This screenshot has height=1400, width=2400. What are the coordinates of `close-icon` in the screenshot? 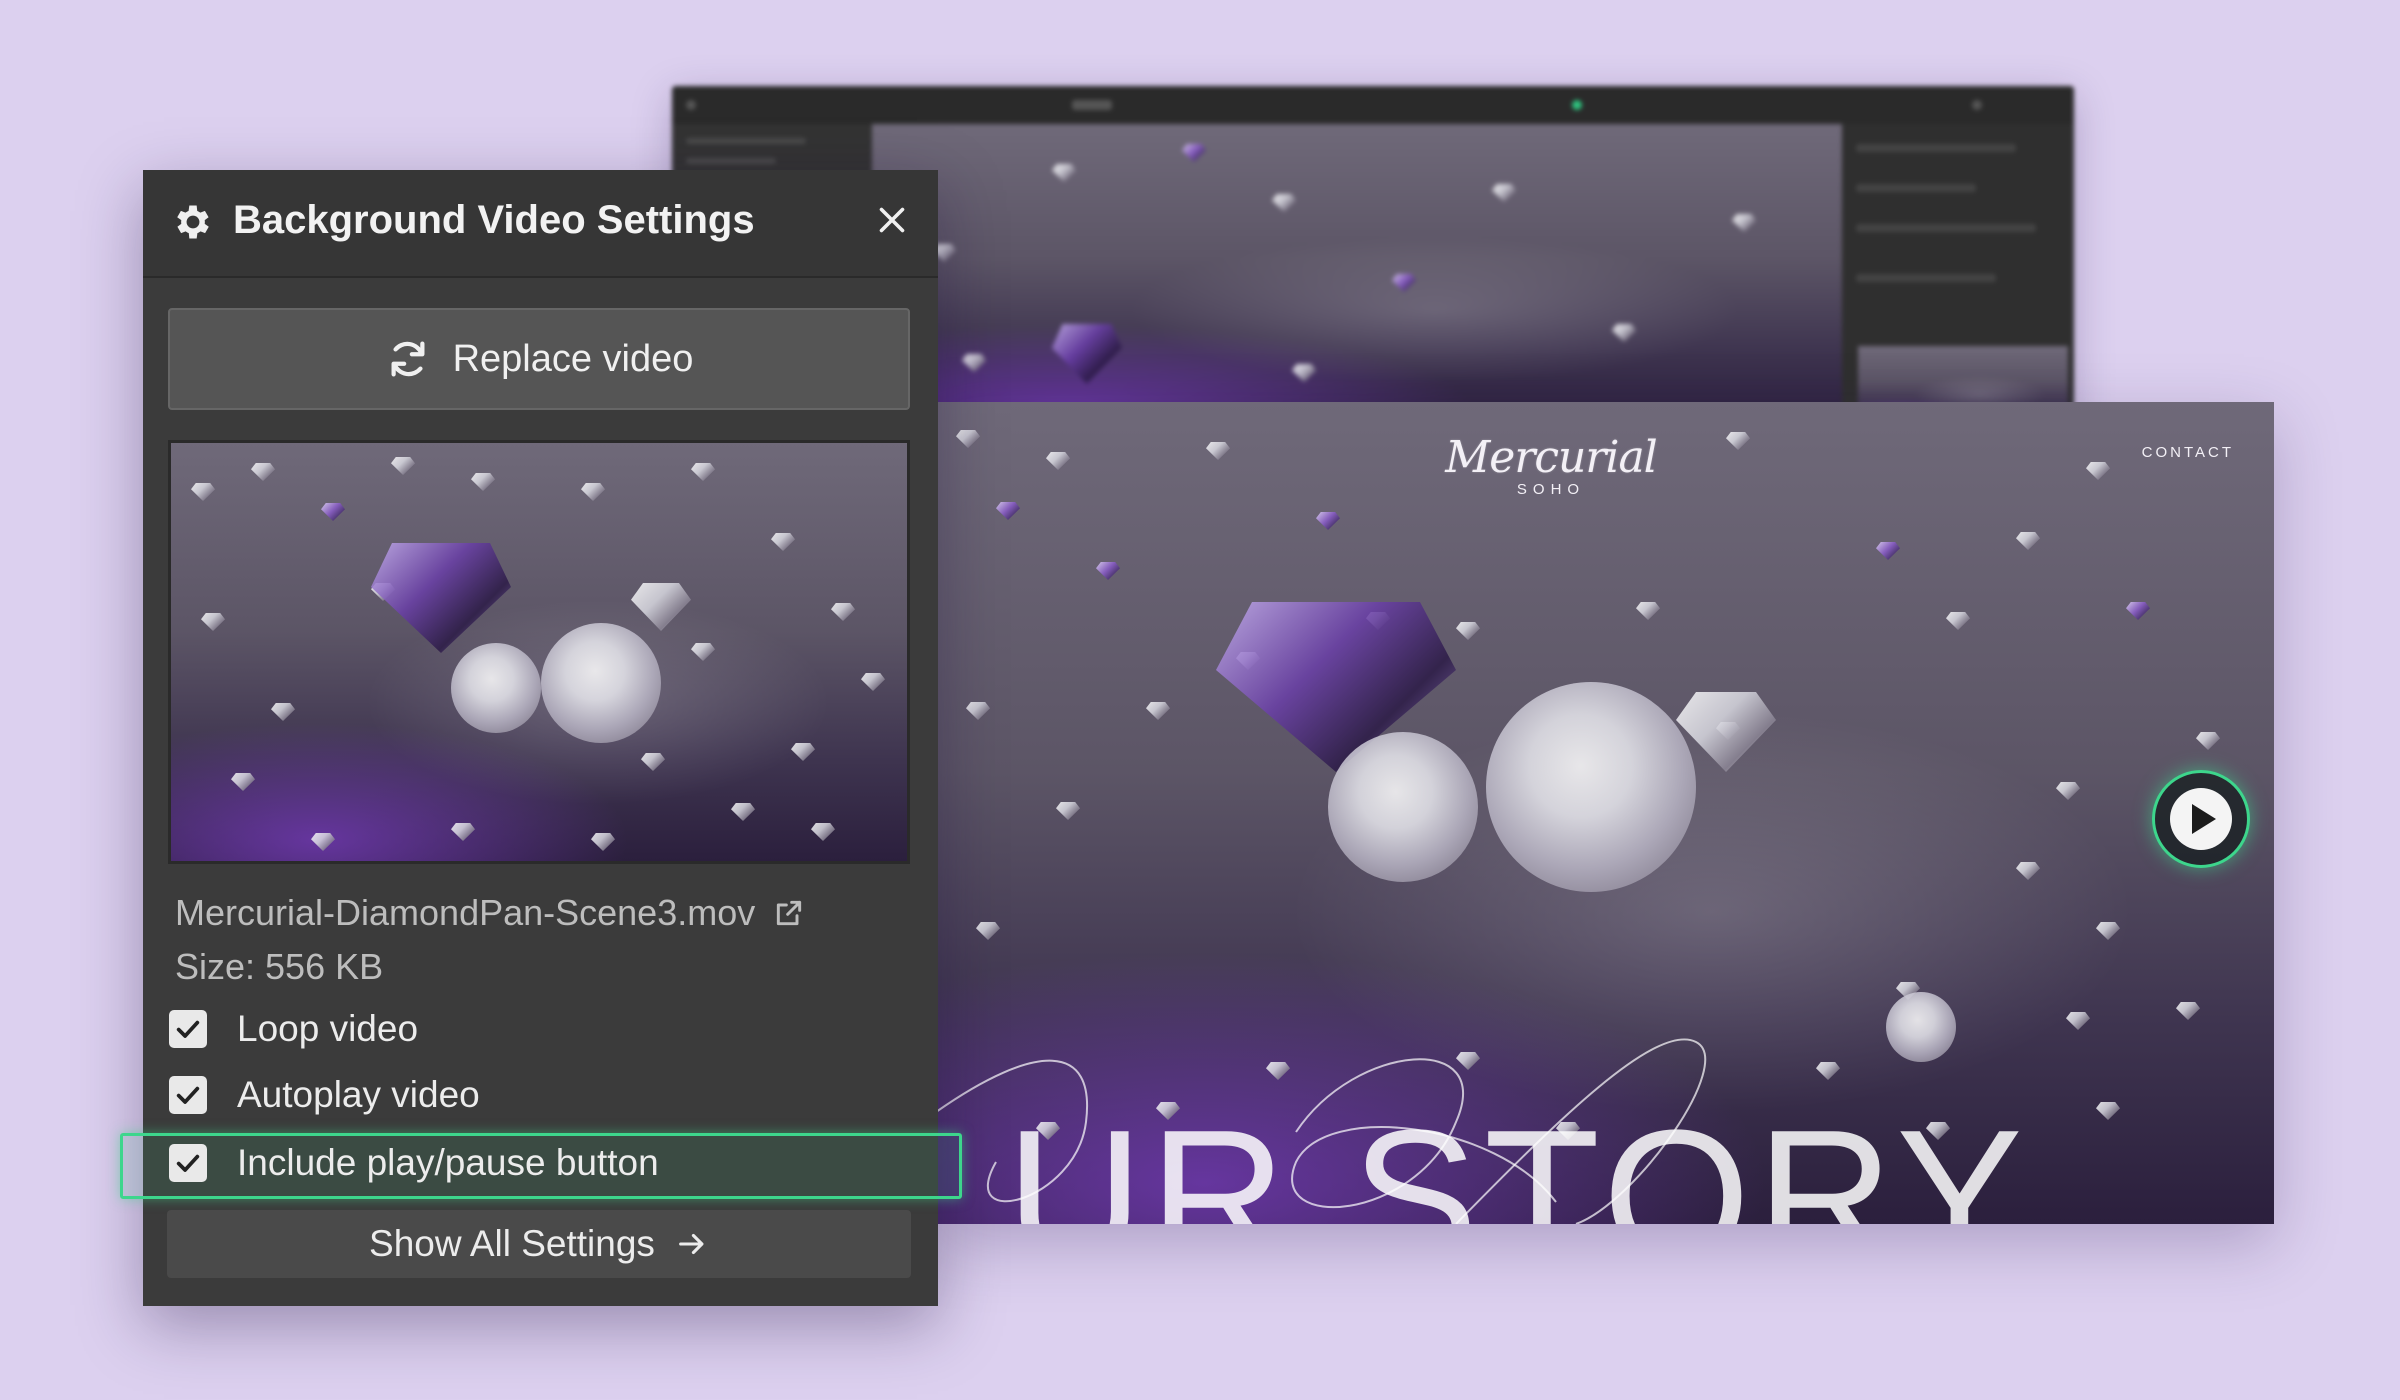 It's located at (892, 220).